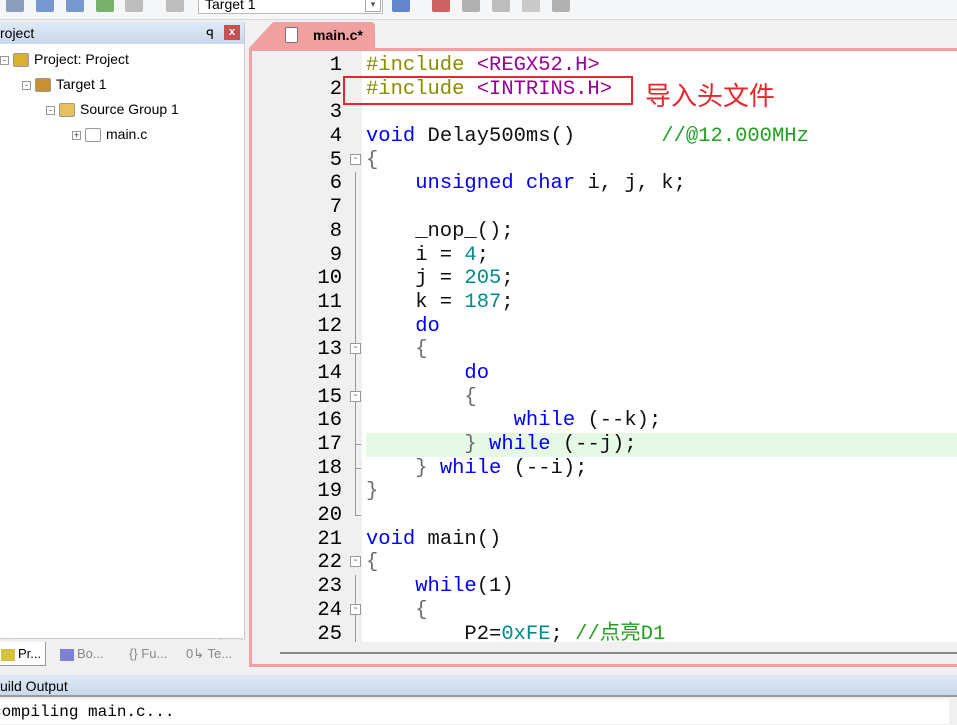  I want to click on code-line: 12 do, so click(604, 326).